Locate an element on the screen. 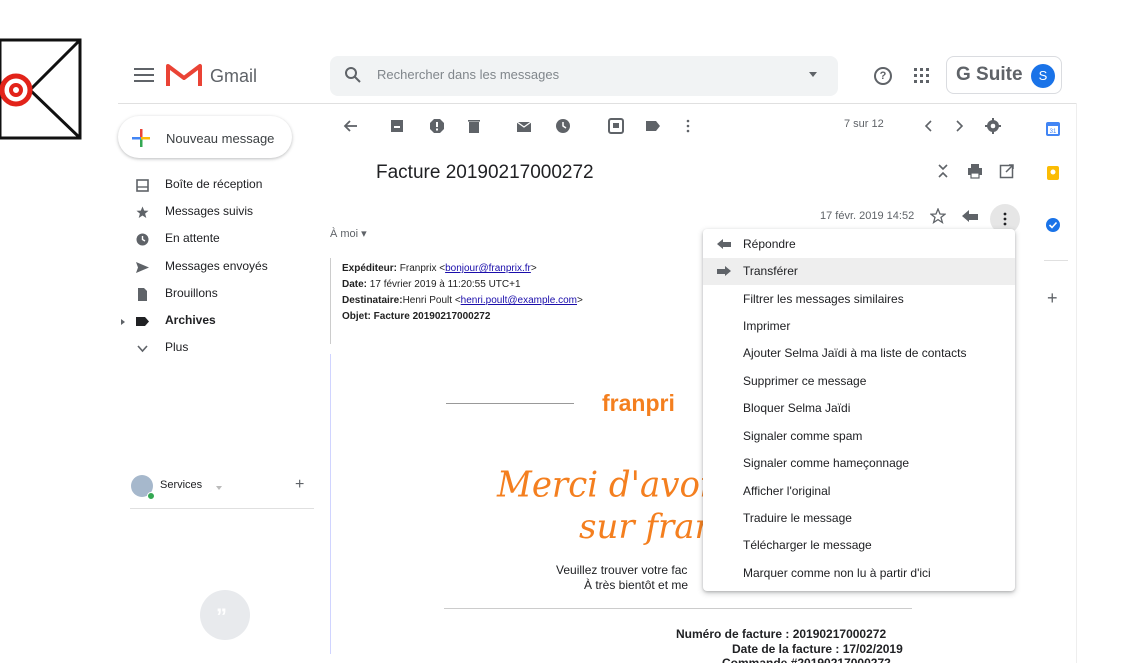 This screenshot has width=1128, height=663. side-panel-divider is located at coordinates (1076, 383).